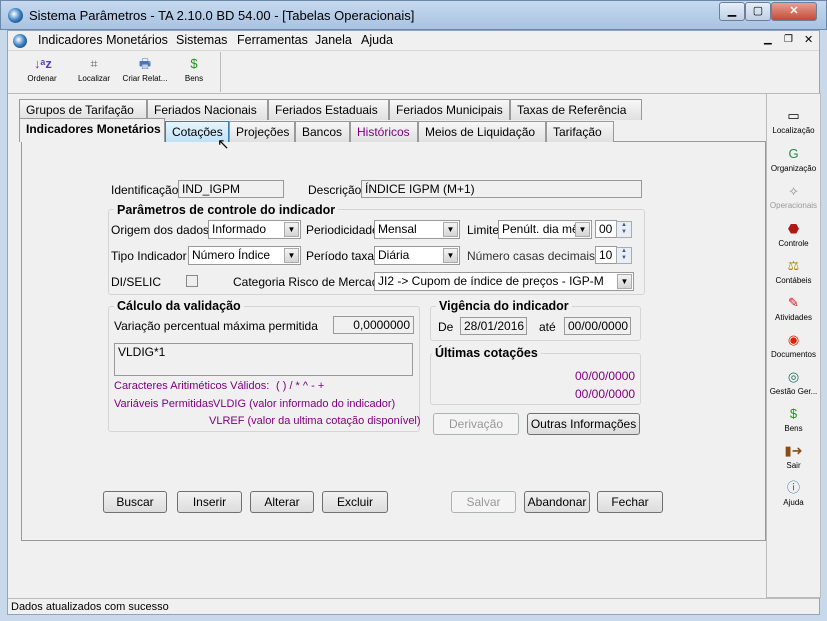  I want to click on sidebar-label: Controle, so click(793, 243).